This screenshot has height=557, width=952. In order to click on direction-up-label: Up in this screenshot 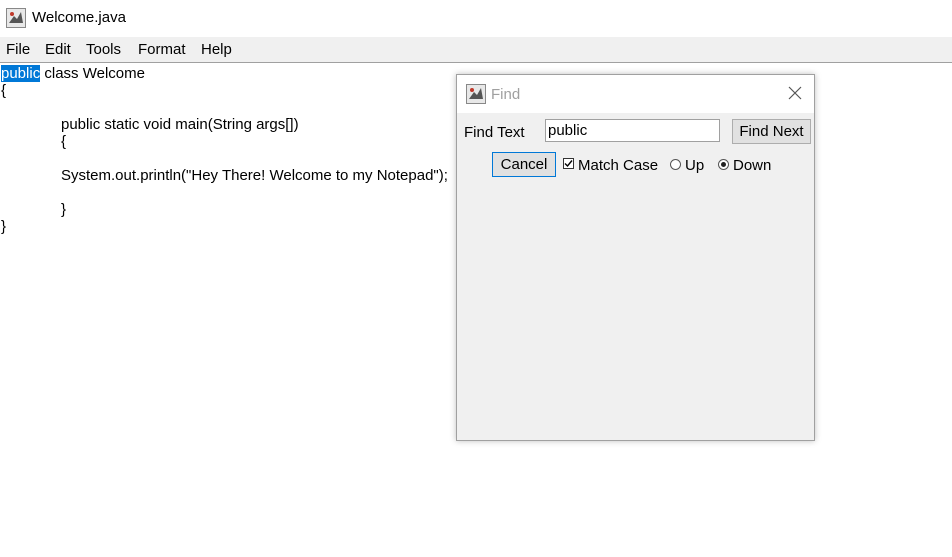, I will do `click(695, 165)`.